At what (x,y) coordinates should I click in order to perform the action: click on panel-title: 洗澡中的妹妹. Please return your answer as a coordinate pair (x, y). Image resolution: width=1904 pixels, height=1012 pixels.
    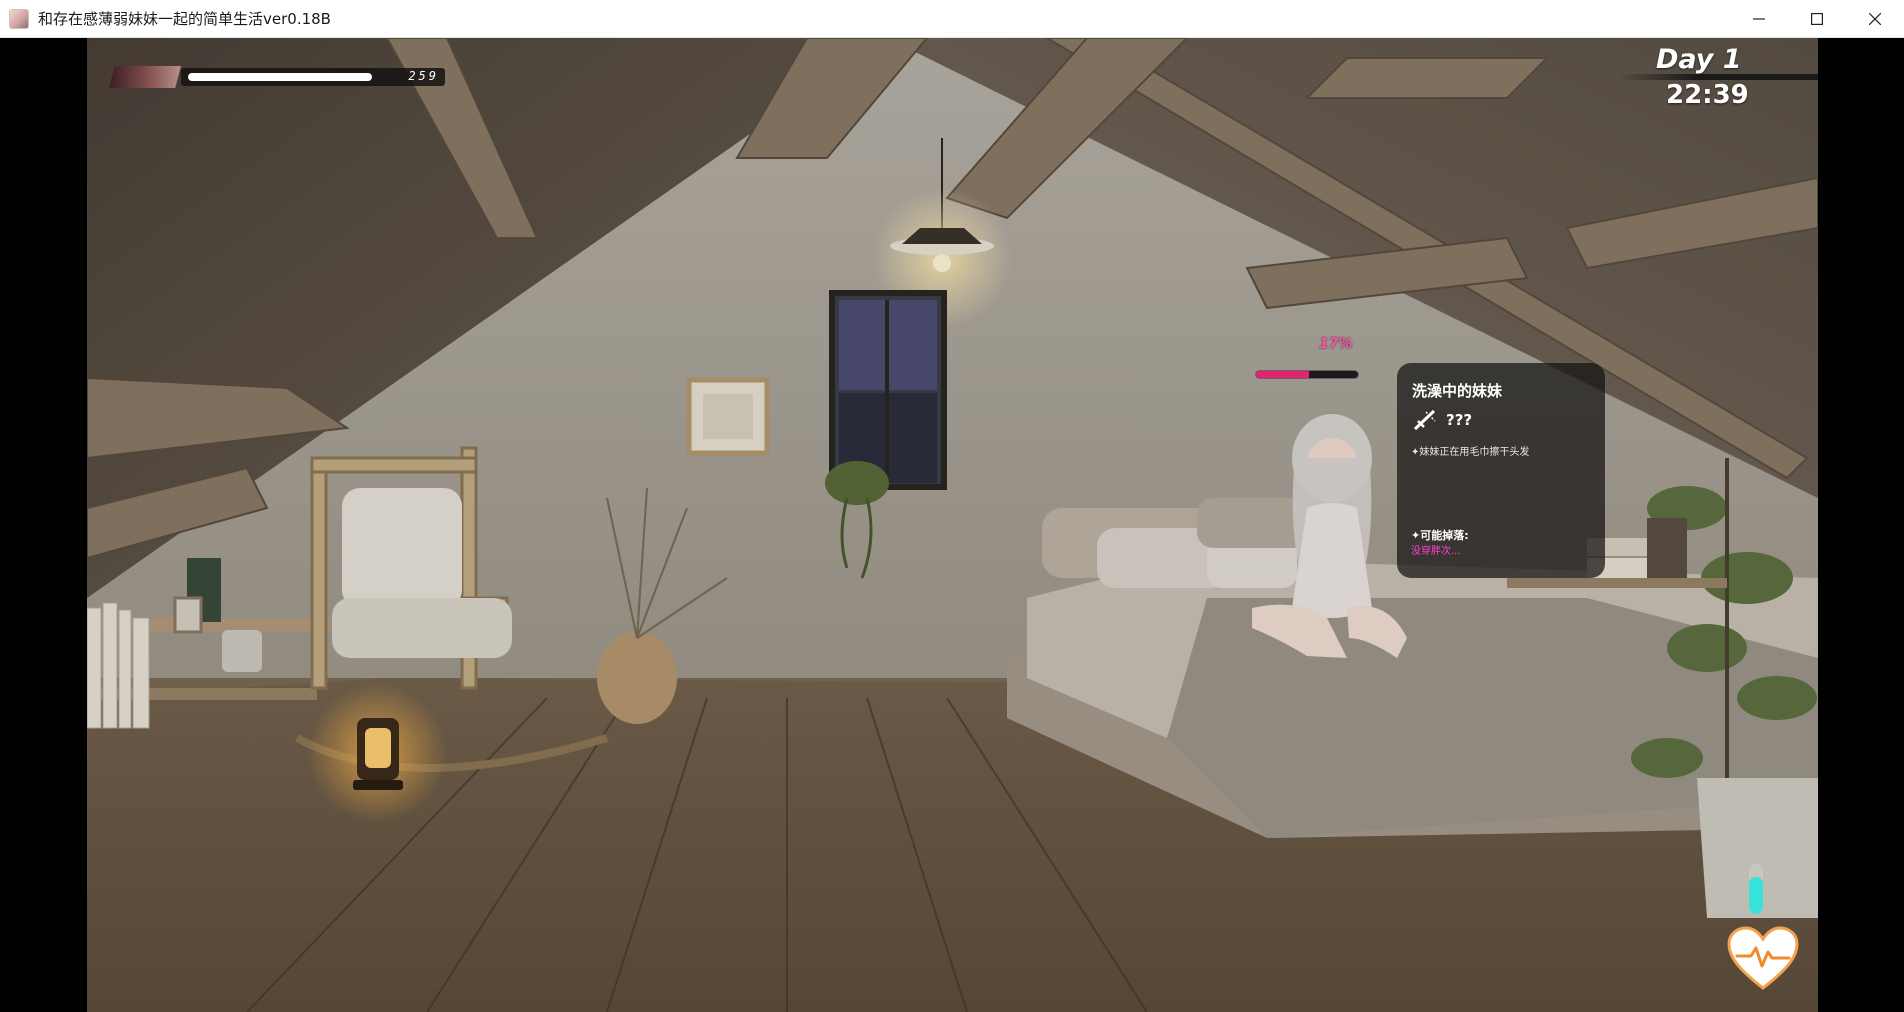
    Looking at the image, I should click on (1457, 391).